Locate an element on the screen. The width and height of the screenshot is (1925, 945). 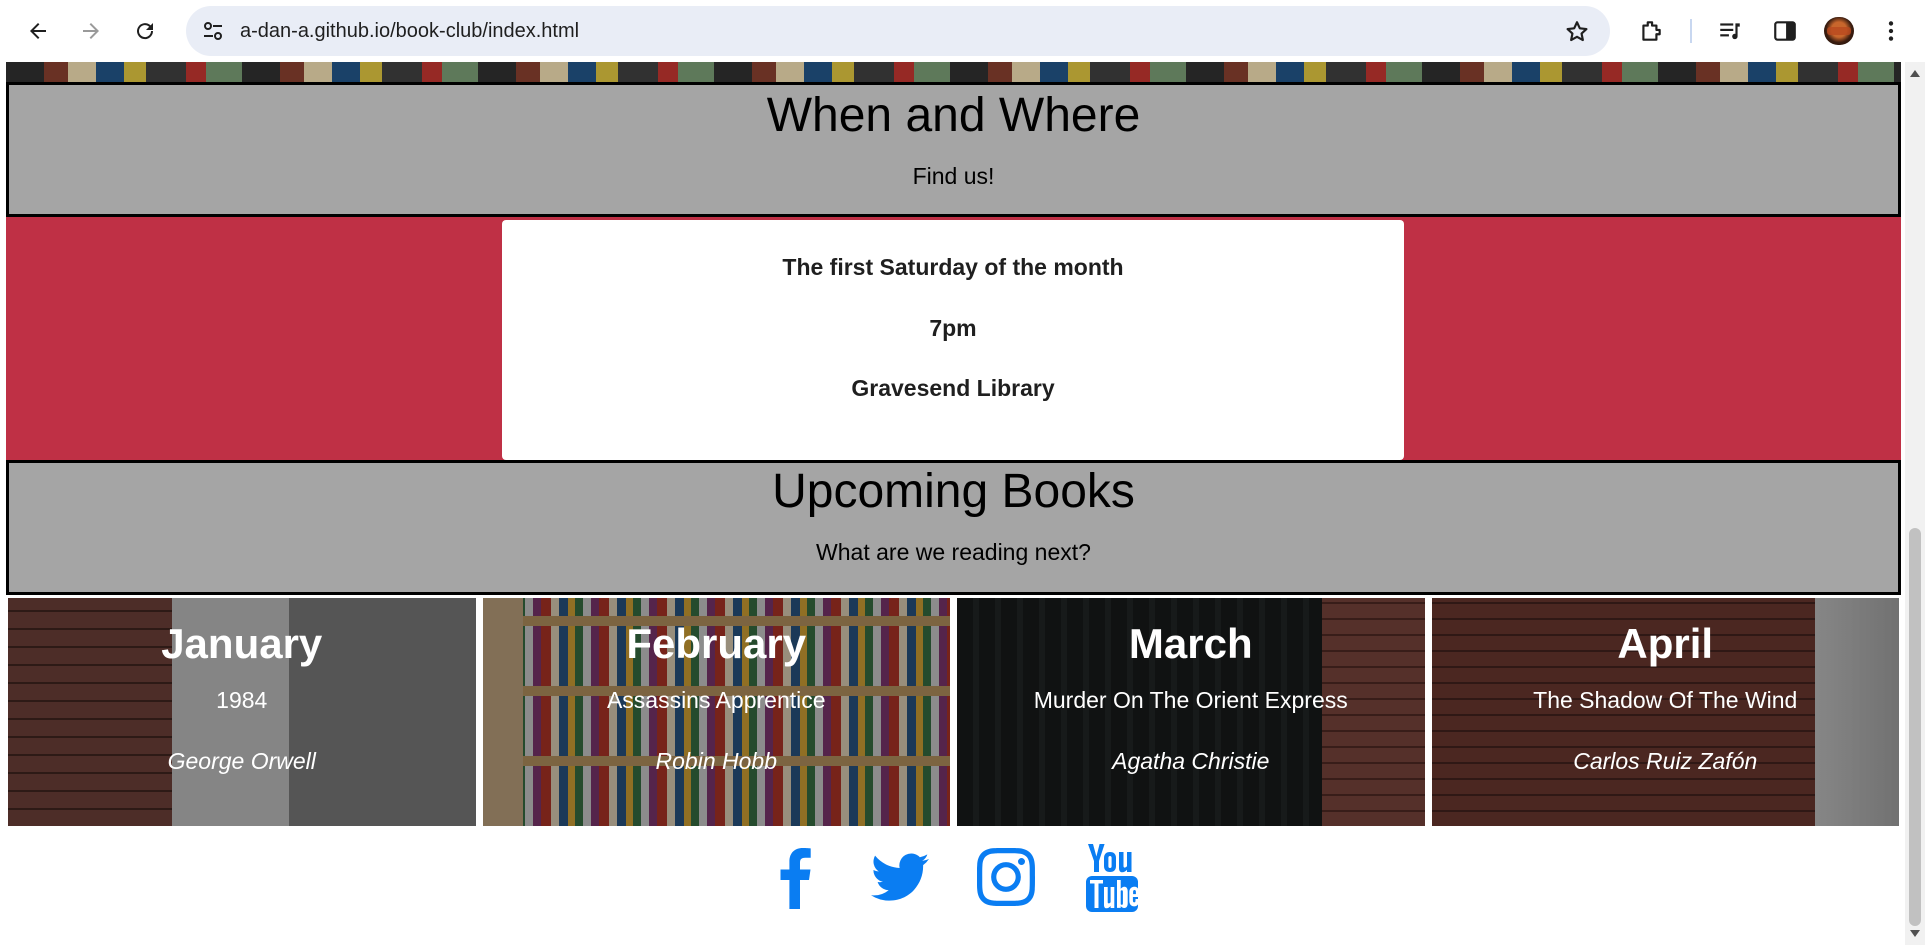
book-month: February is located at coordinates (716, 643).